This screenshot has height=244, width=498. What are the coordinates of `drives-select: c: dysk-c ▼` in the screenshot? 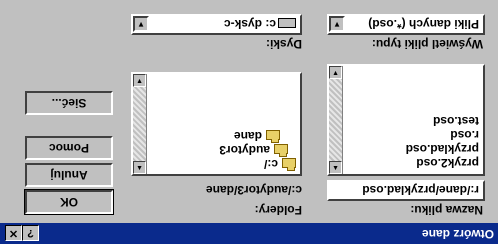 It's located at (216, 24).